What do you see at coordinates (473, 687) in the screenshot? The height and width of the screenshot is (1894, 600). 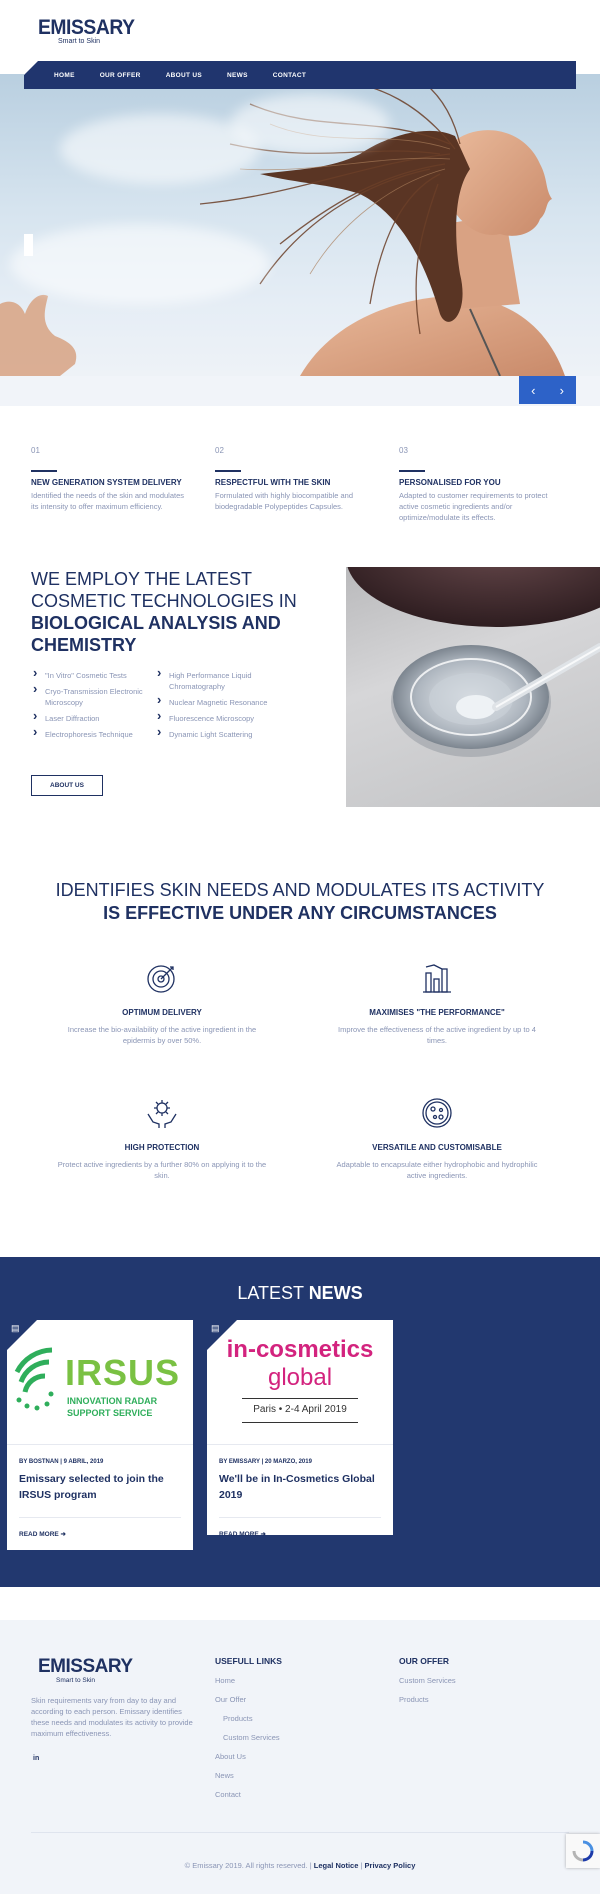 I see `petri-dish-image` at bounding box center [473, 687].